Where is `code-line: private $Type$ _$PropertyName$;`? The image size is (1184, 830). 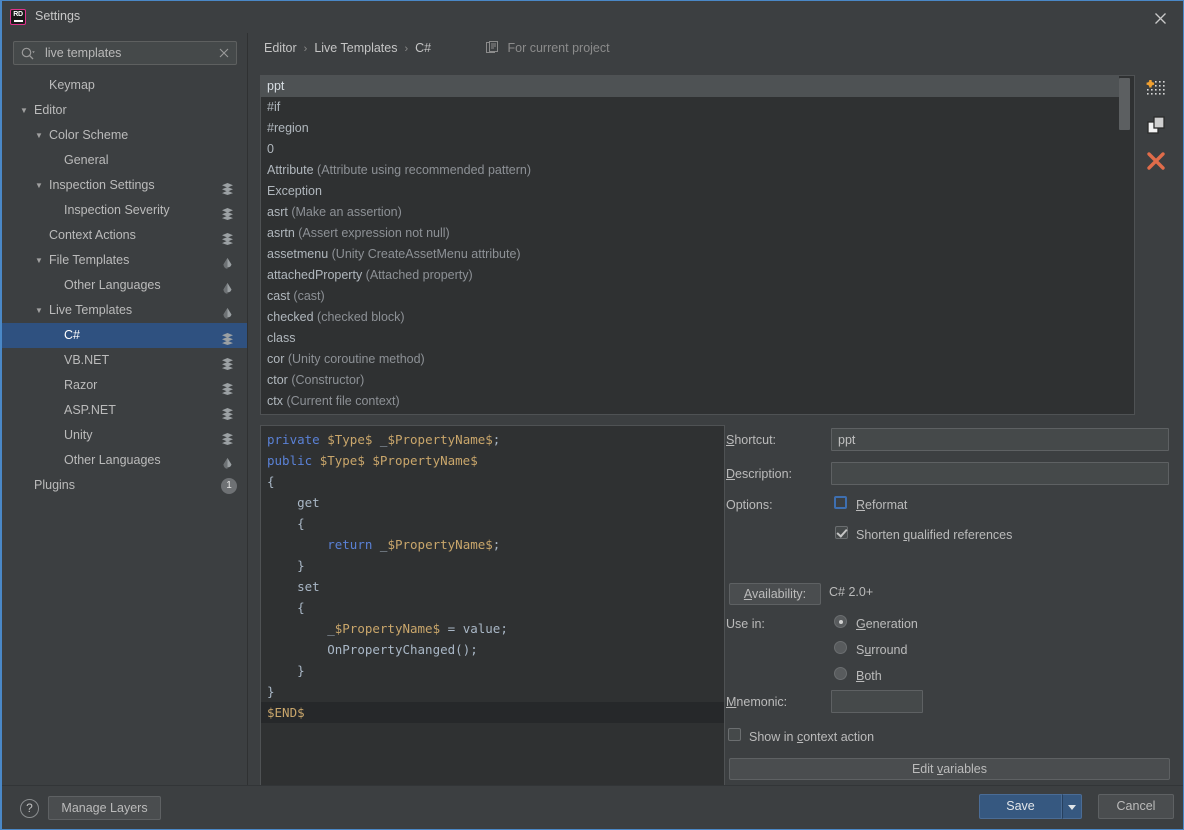
code-line: private $Type$ _$PropertyName$; is located at coordinates (384, 439).